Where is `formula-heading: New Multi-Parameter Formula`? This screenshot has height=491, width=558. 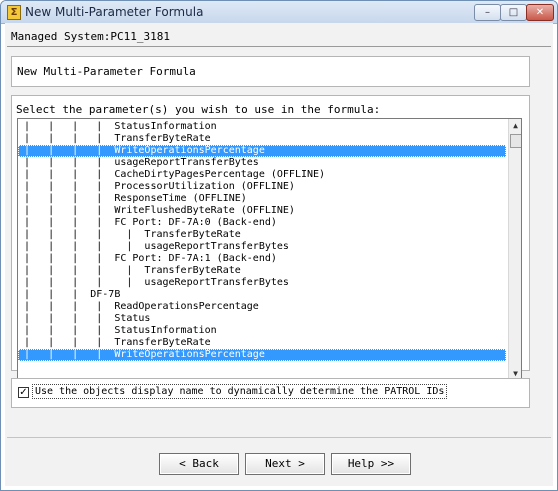 formula-heading: New Multi-Parameter Formula is located at coordinates (106, 71).